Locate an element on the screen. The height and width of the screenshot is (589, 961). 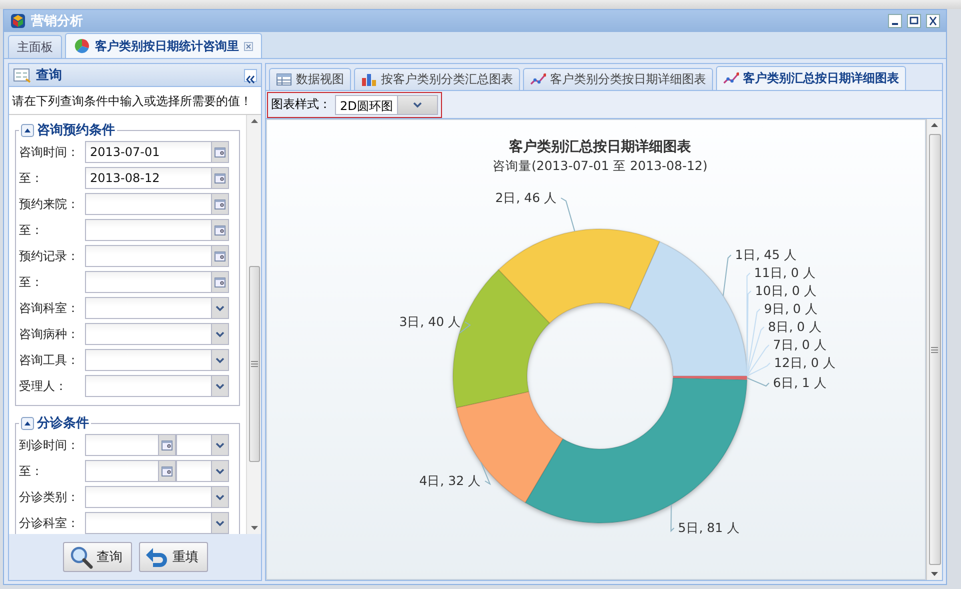
data-label: 9日, 0 人 is located at coordinates (791, 308).